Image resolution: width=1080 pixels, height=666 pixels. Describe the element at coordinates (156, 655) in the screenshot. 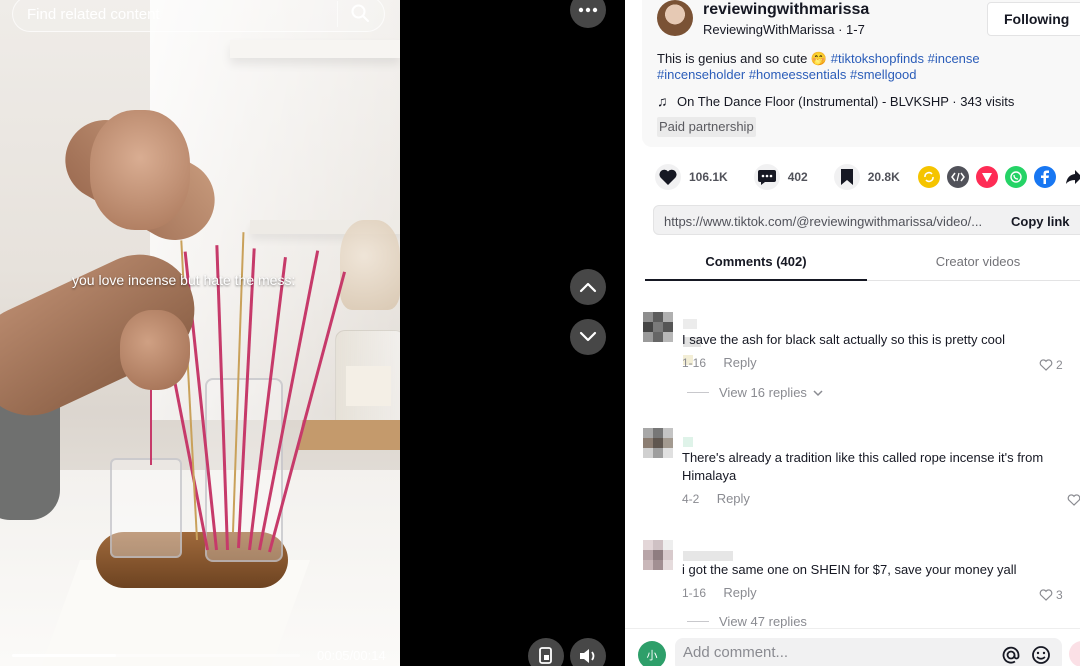

I see `video-progress-bar` at that location.